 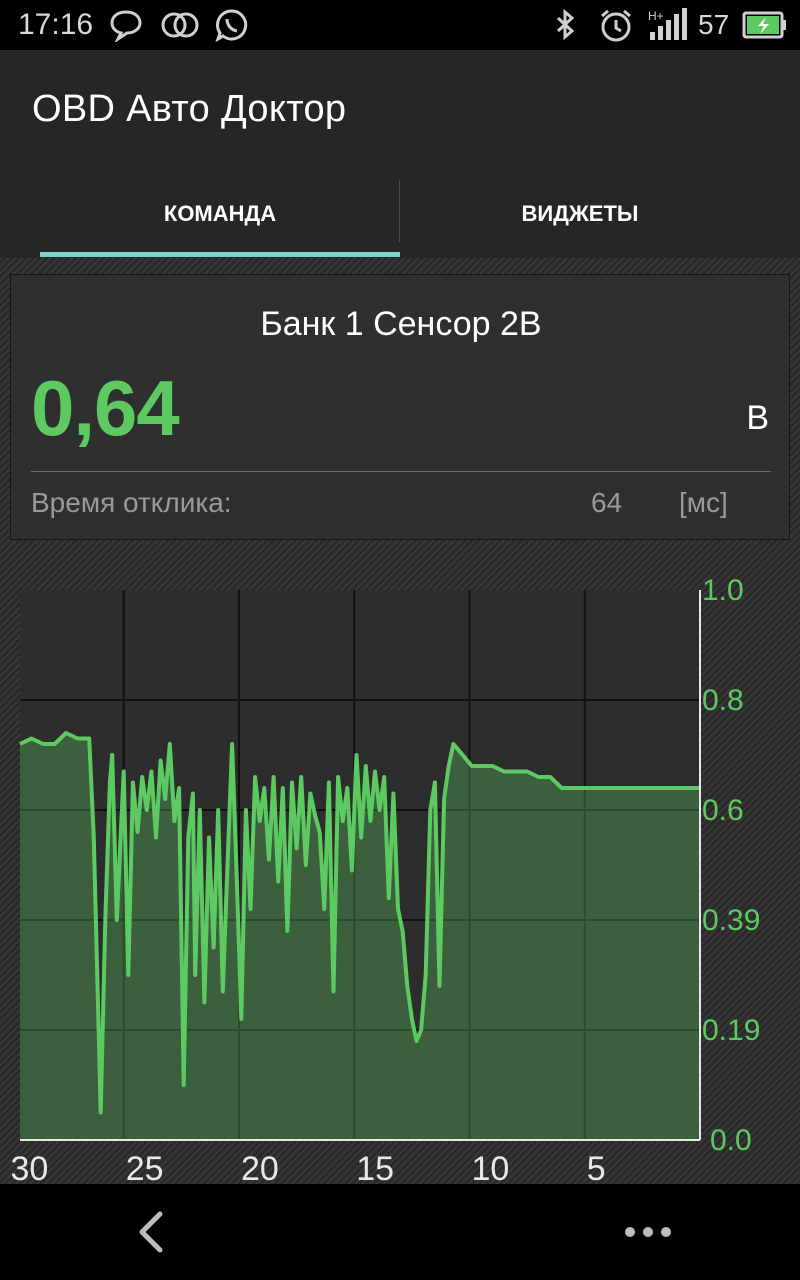 I want to click on response-time-unit: [мс], so click(x=703, y=502).